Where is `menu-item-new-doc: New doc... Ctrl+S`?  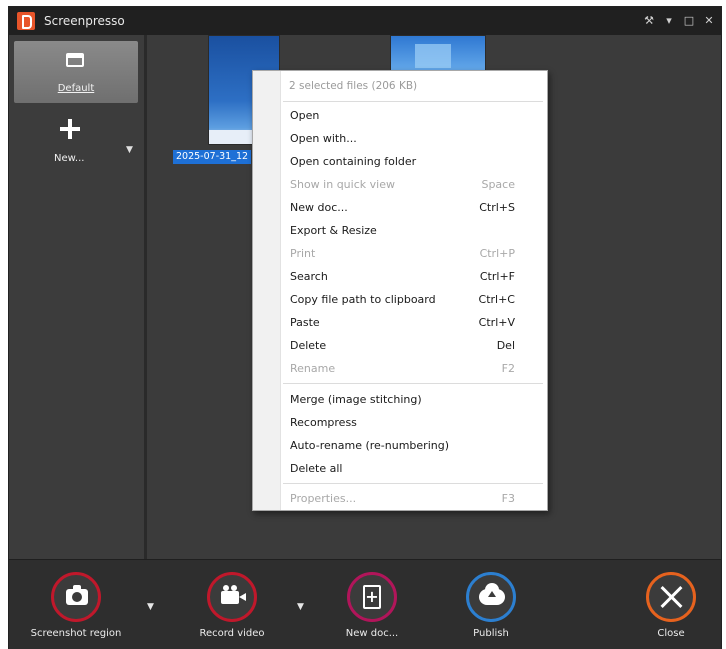
menu-item-new-doc: New doc... Ctrl+S is located at coordinates (413, 207).